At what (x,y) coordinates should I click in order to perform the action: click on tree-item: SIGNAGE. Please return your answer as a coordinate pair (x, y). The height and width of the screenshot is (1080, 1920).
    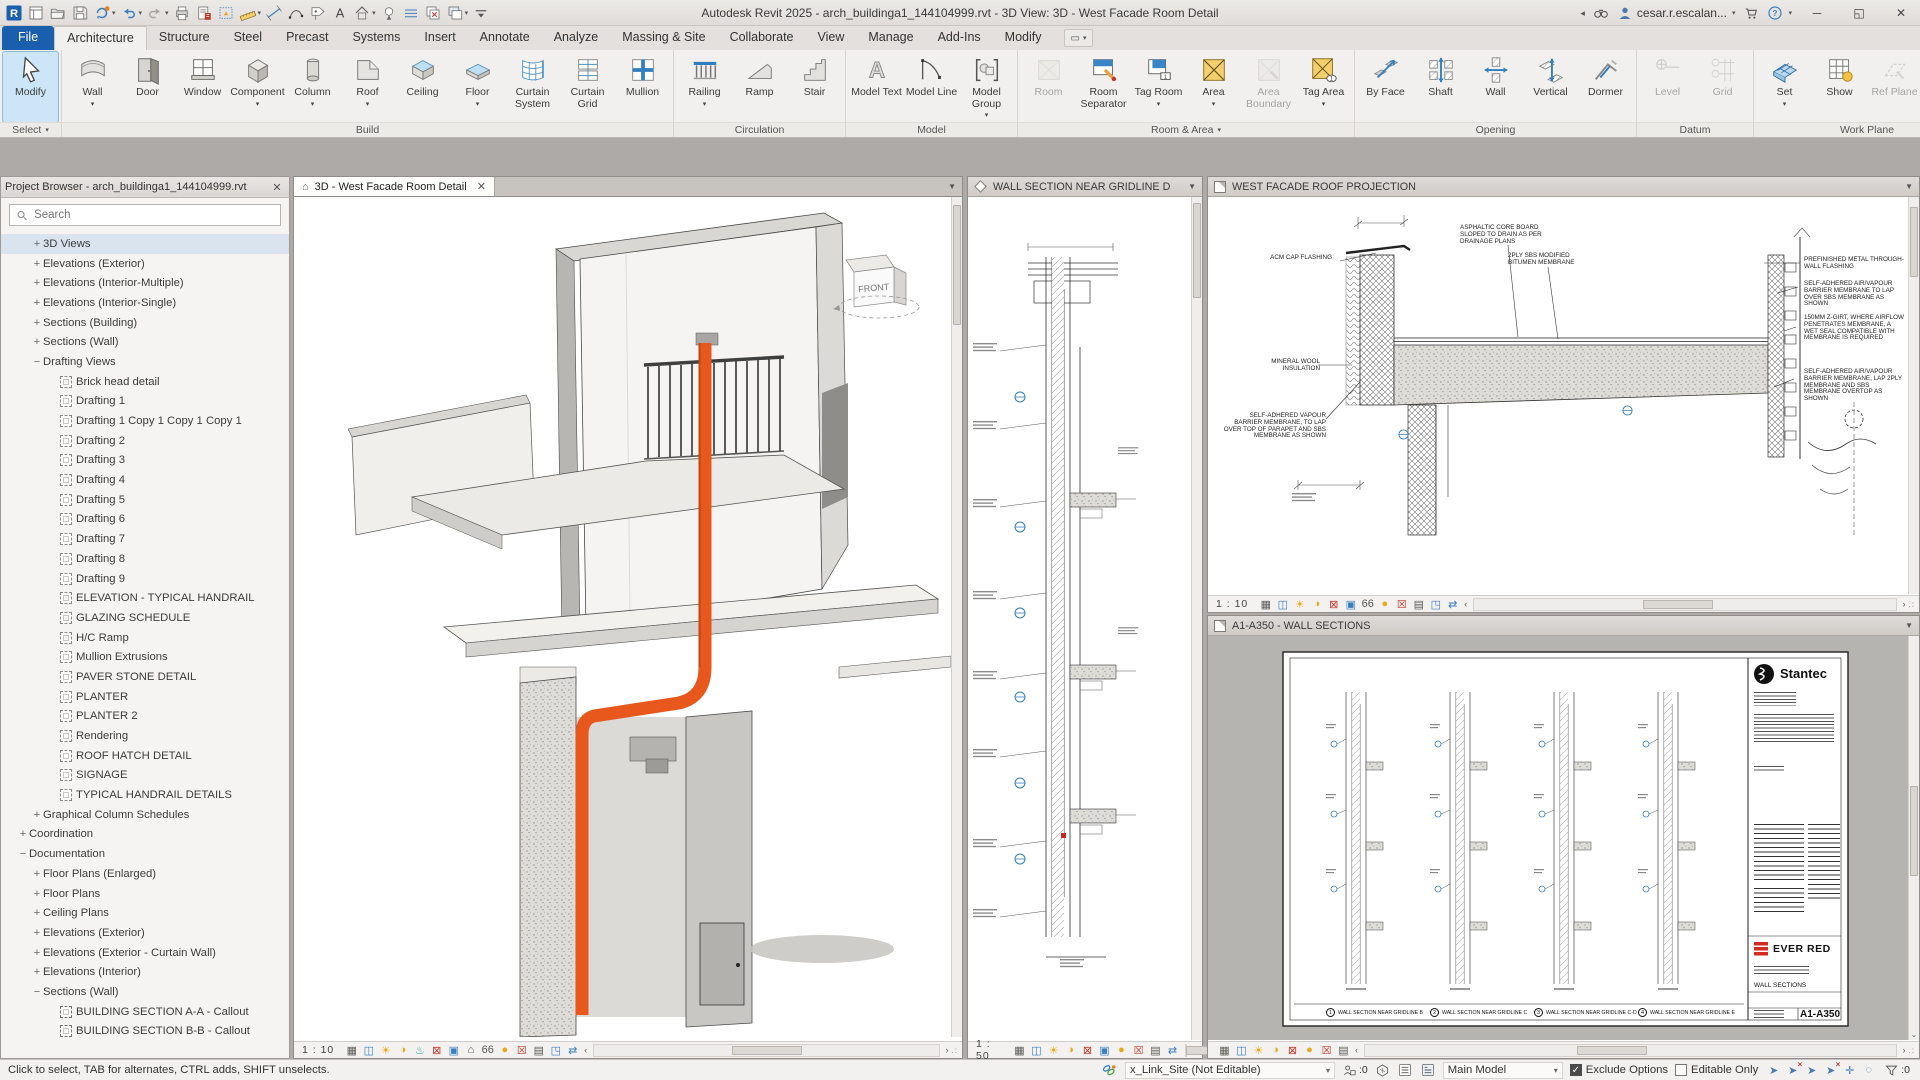
    Looking at the image, I should click on (145, 776).